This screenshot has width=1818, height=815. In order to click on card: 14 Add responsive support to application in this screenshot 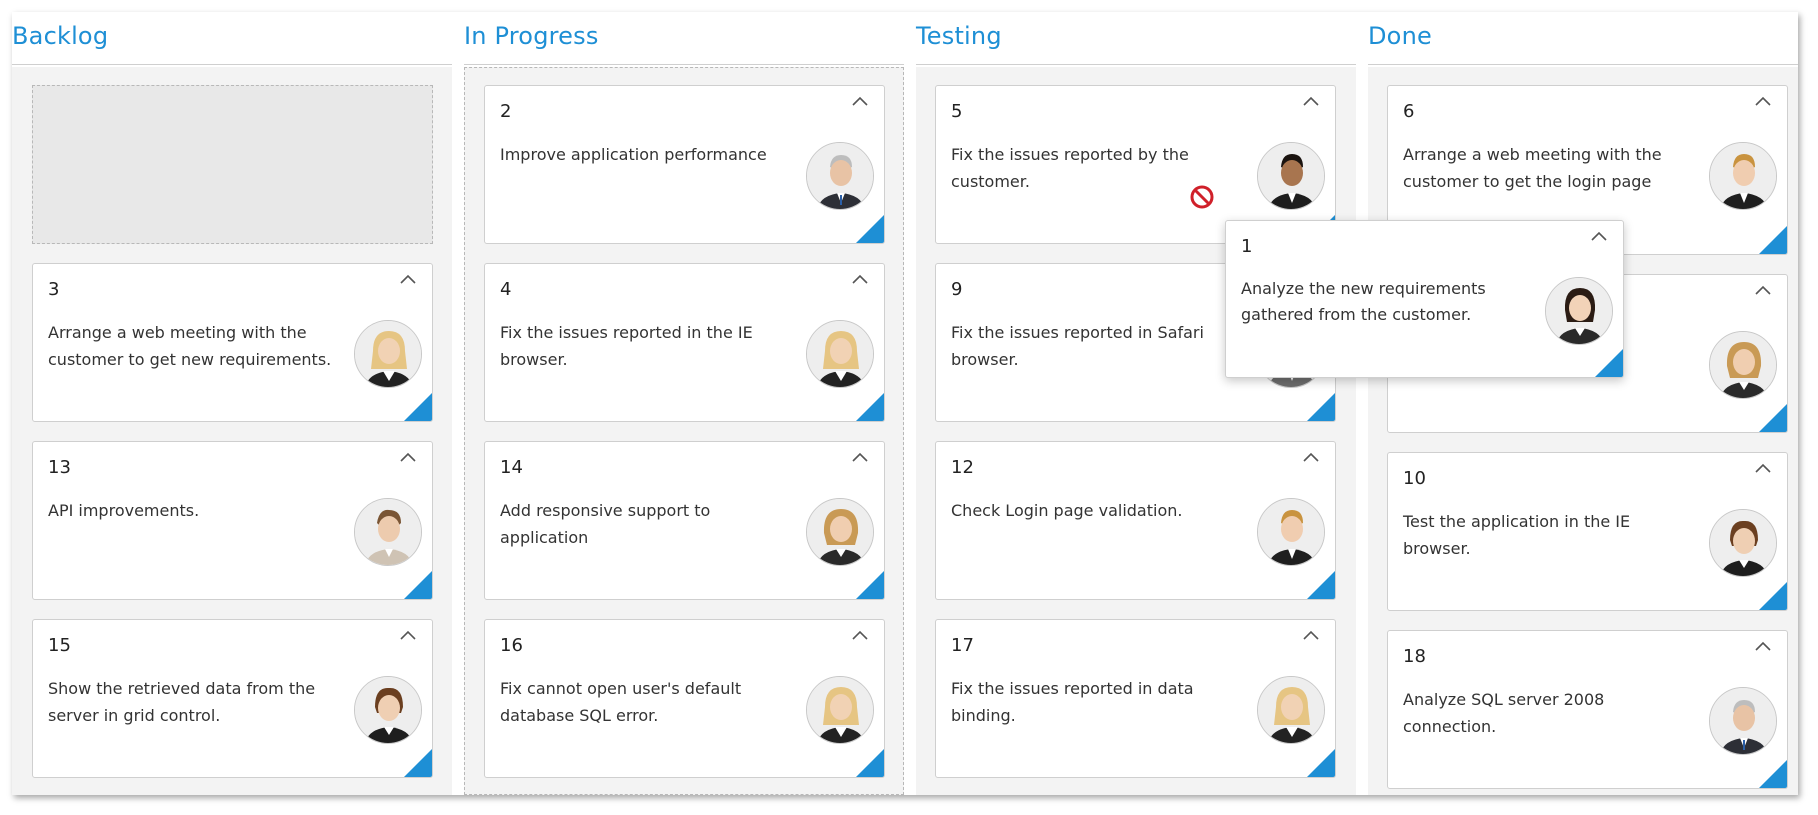, I will do `click(684, 520)`.